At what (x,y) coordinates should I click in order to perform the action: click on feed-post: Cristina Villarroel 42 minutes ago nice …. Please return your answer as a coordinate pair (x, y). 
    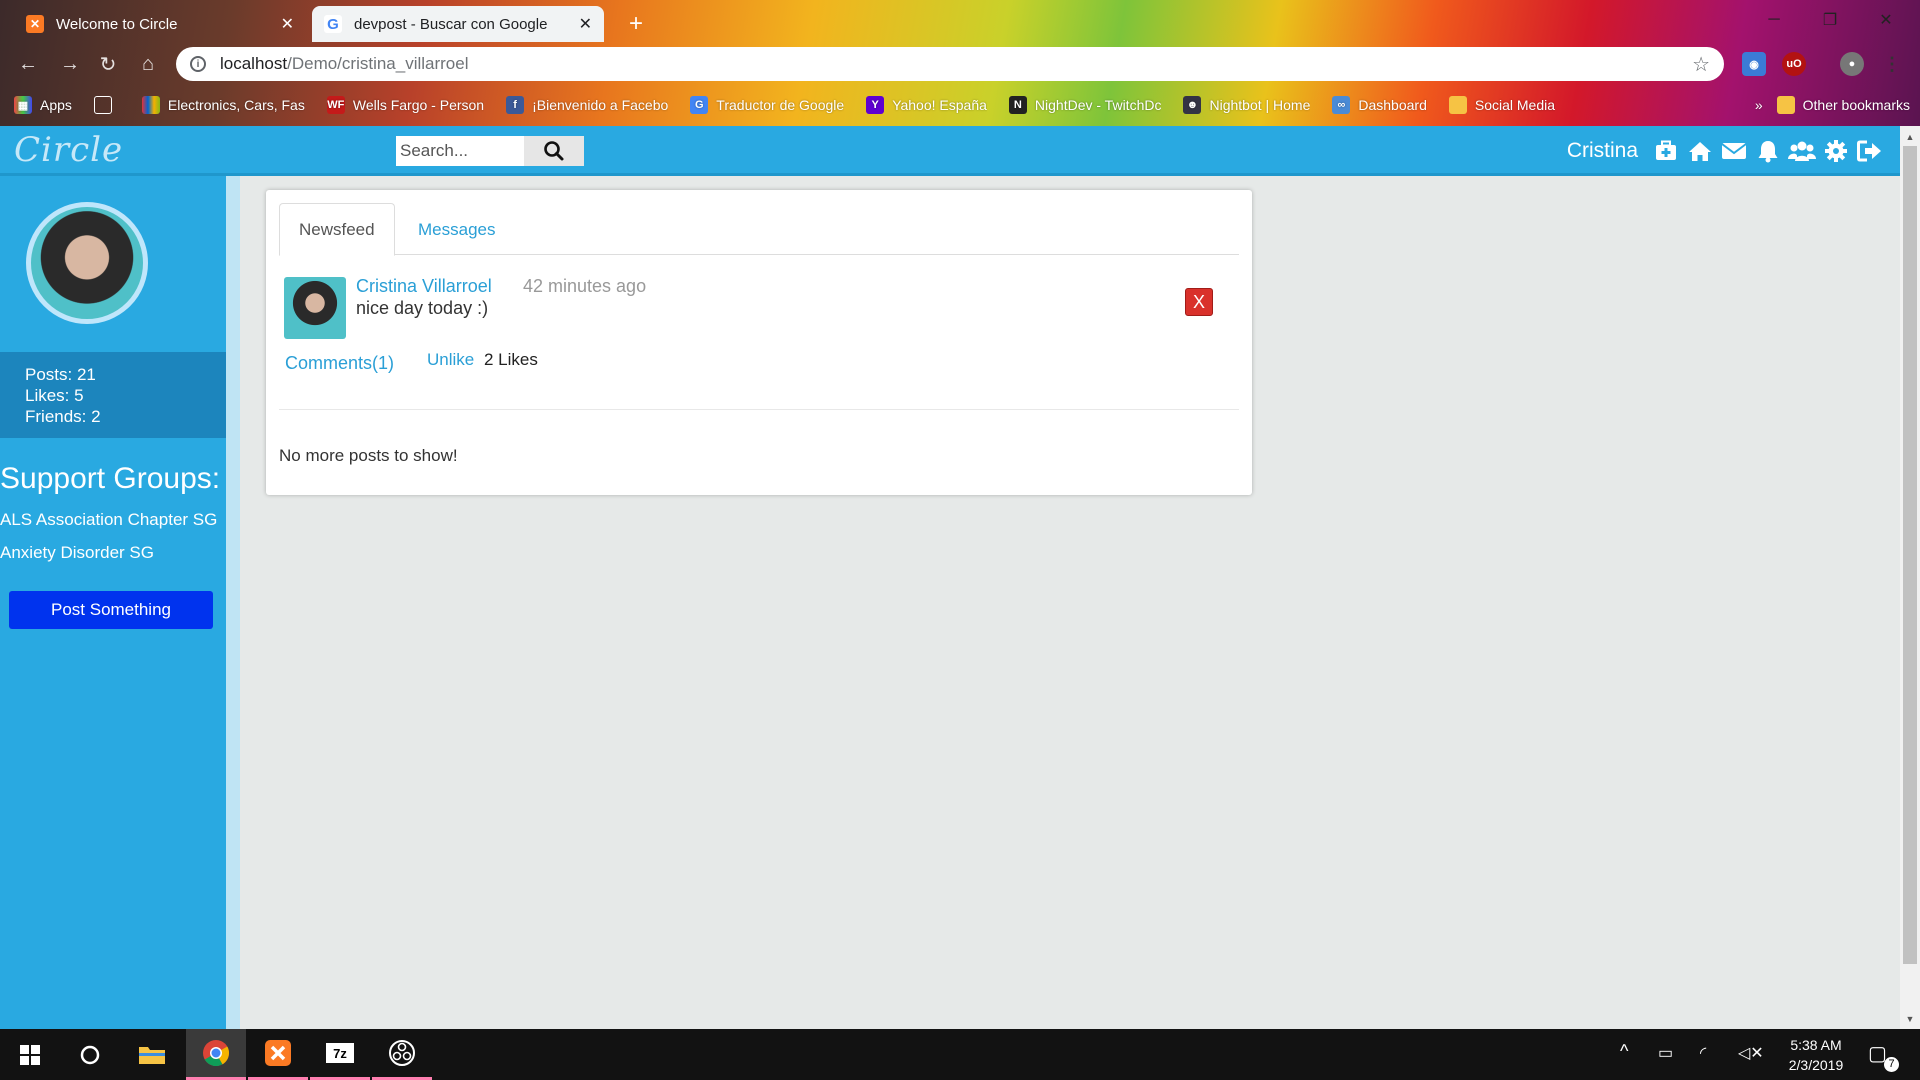
    Looking at the image, I should click on (759, 339).